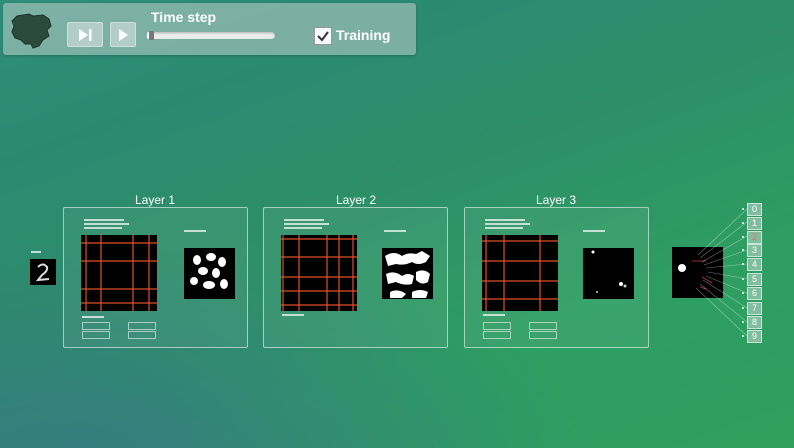 Image resolution: width=794 pixels, height=448 pixels. Describe the element at coordinates (754, 279) in the screenshot. I see `output-digit-5: 5` at that location.